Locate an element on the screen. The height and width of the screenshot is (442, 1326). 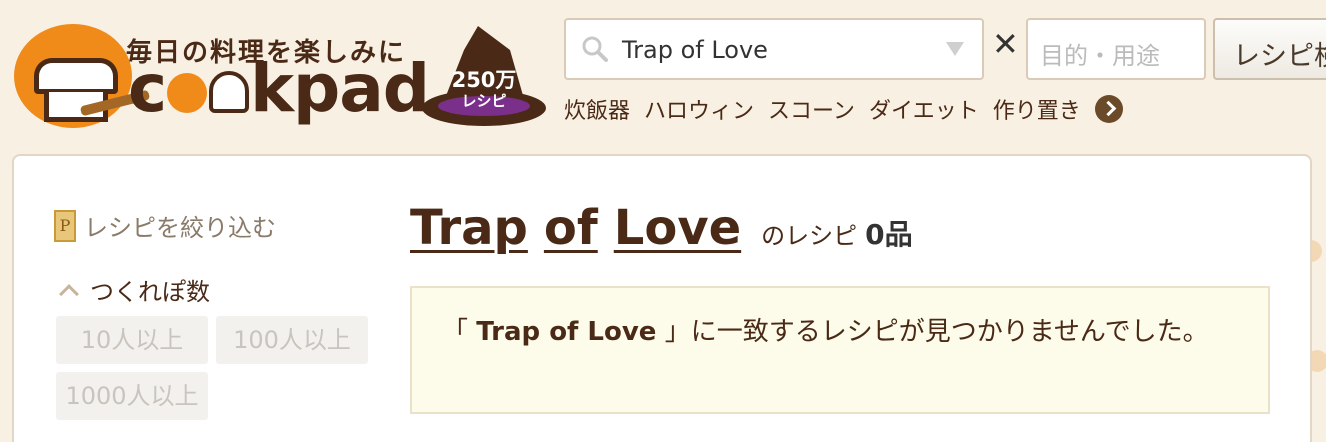
ghost-icon is located at coordinates (229, 92).